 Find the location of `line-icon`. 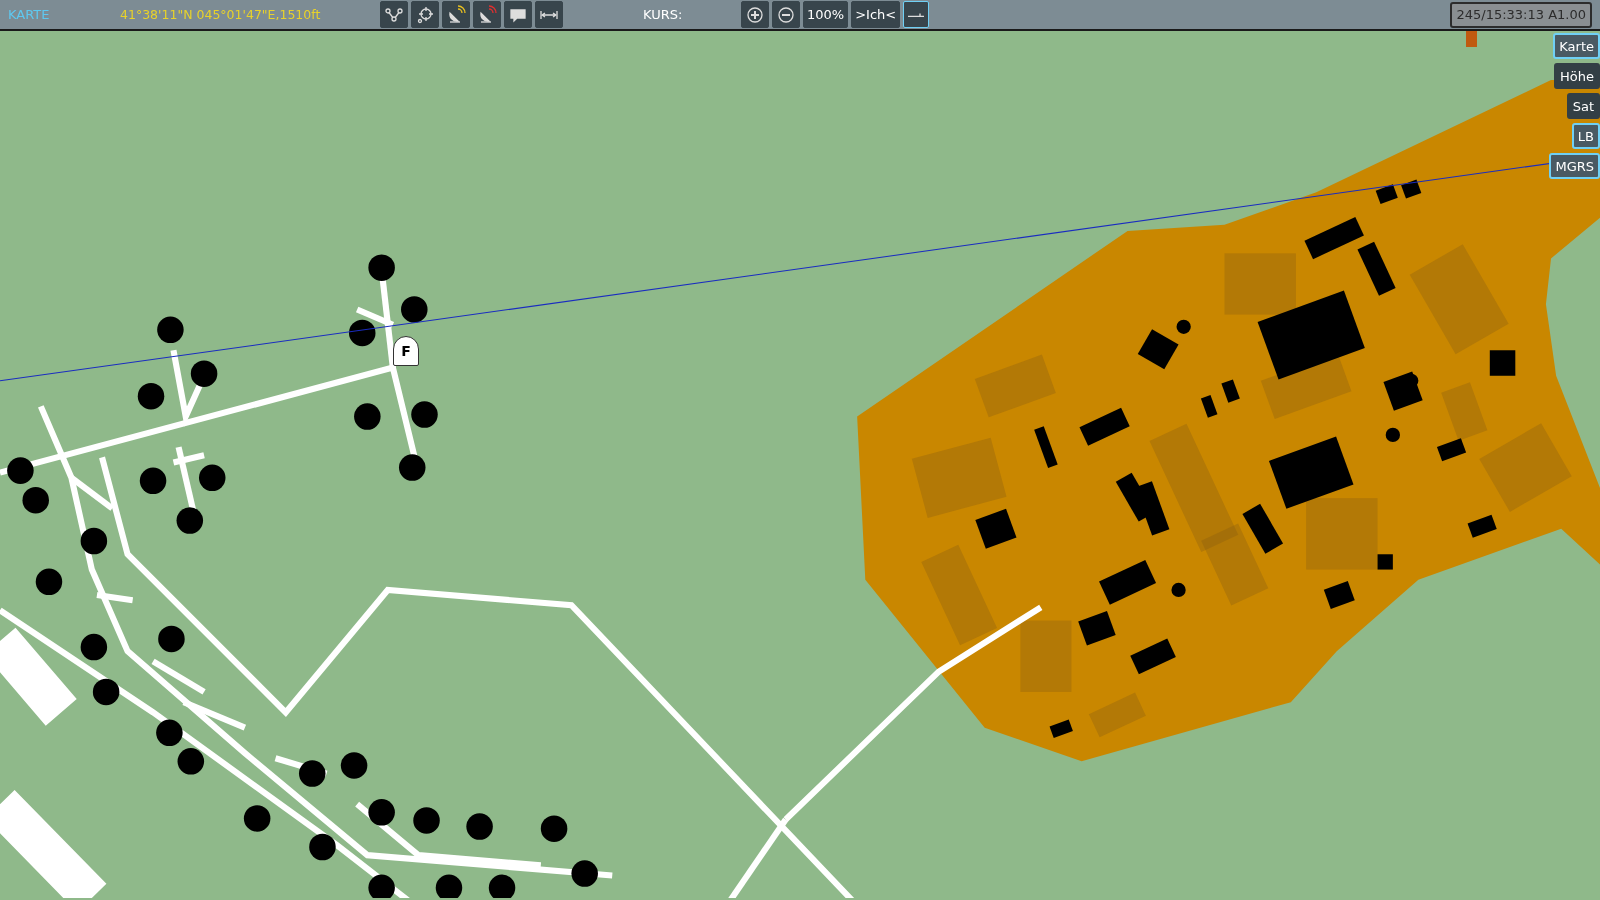

line-icon is located at coordinates (916, 14).